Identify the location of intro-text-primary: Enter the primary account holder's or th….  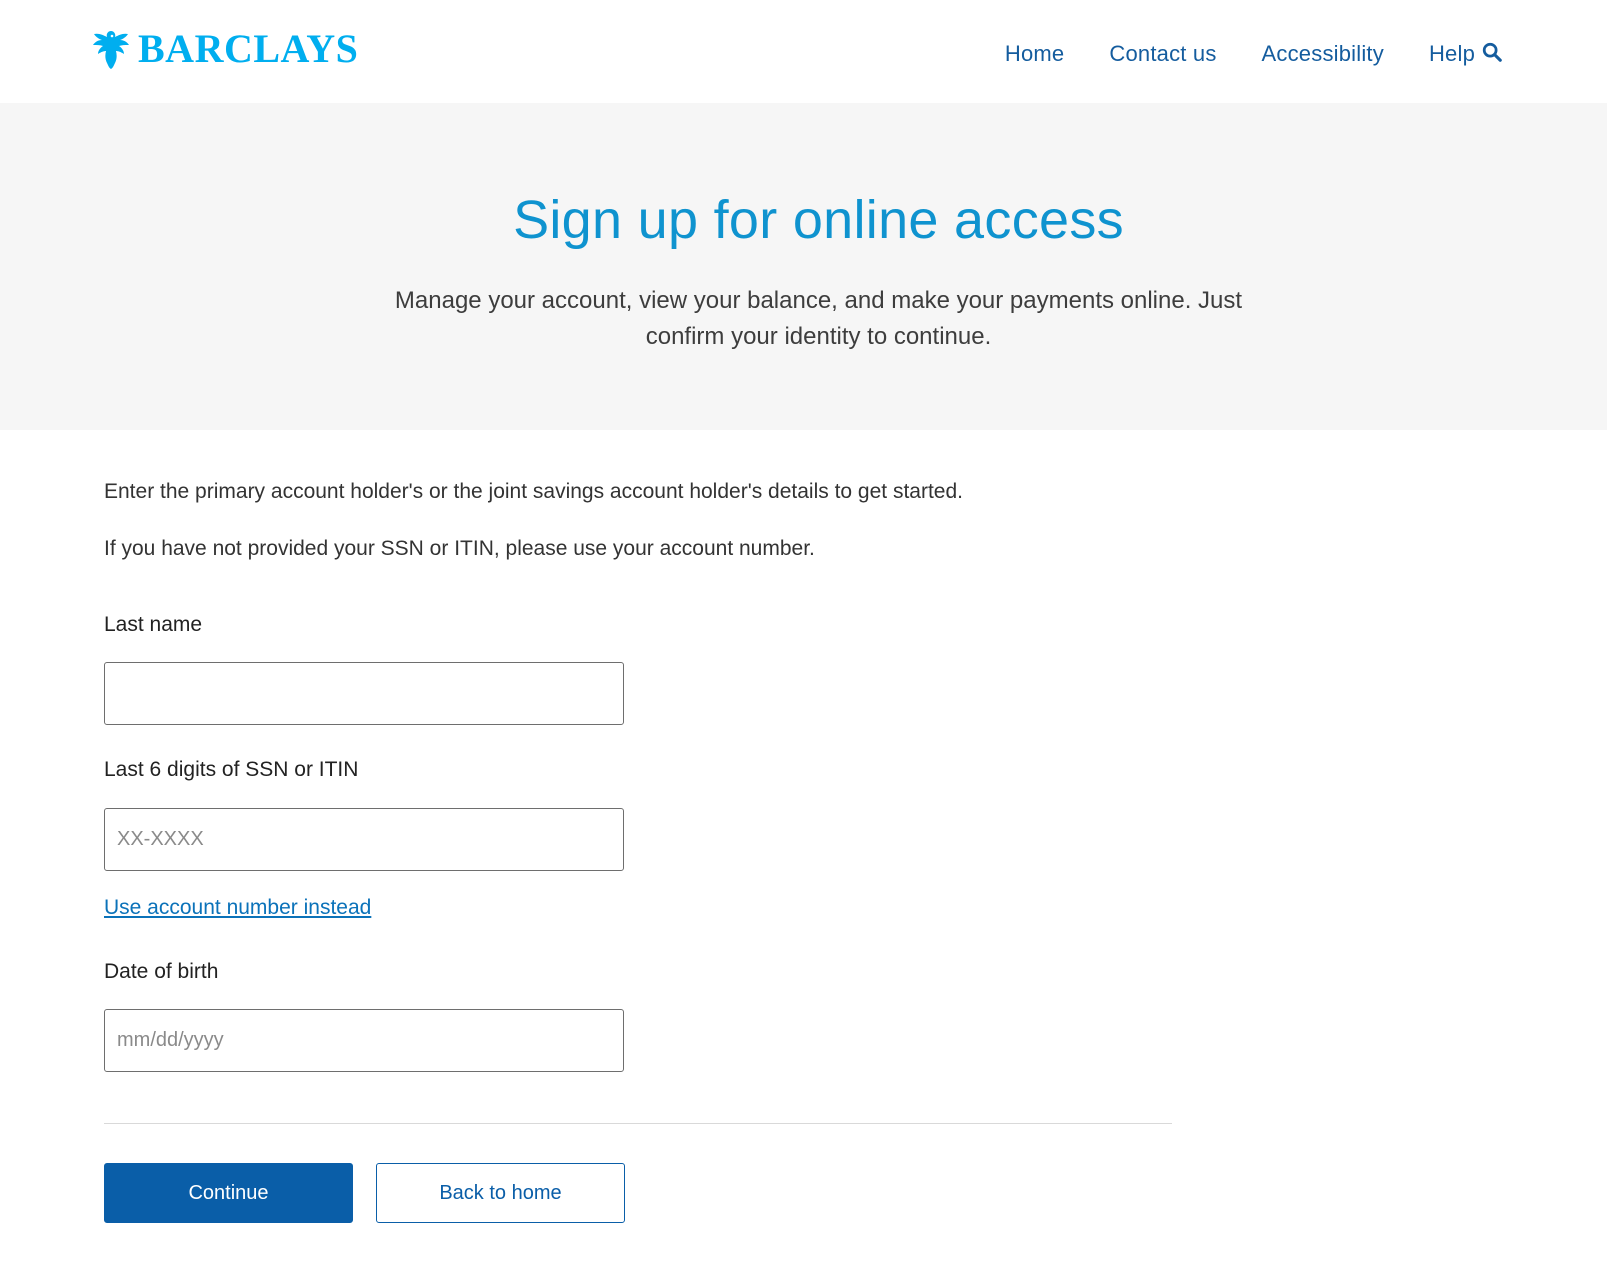
(533, 491).